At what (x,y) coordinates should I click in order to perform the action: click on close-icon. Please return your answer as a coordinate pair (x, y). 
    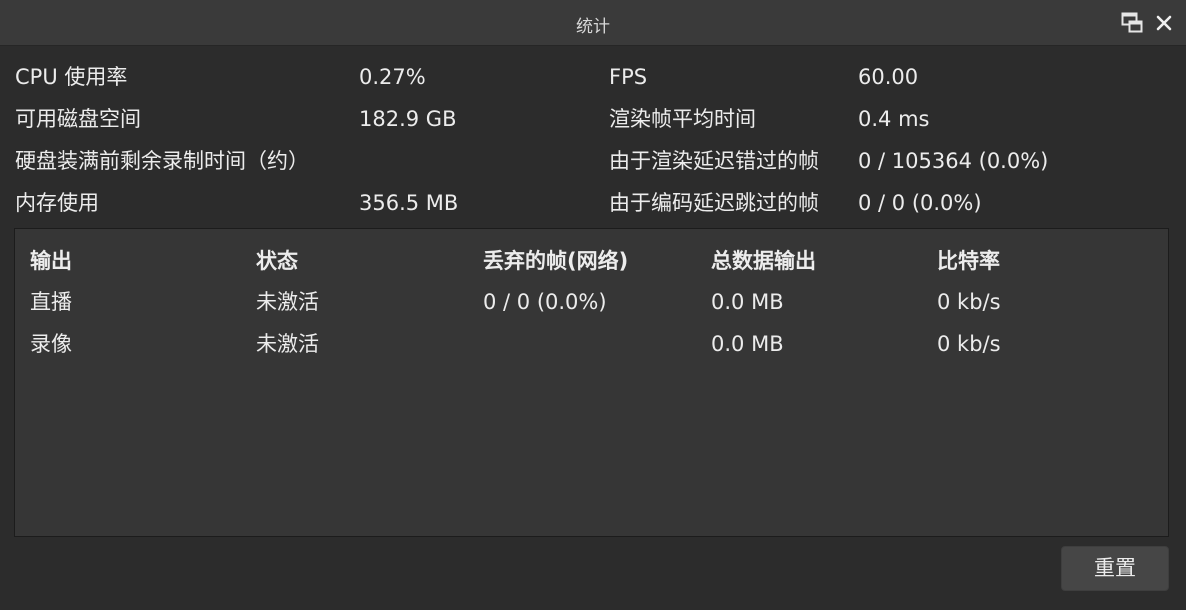
    Looking at the image, I should click on (1164, 23).